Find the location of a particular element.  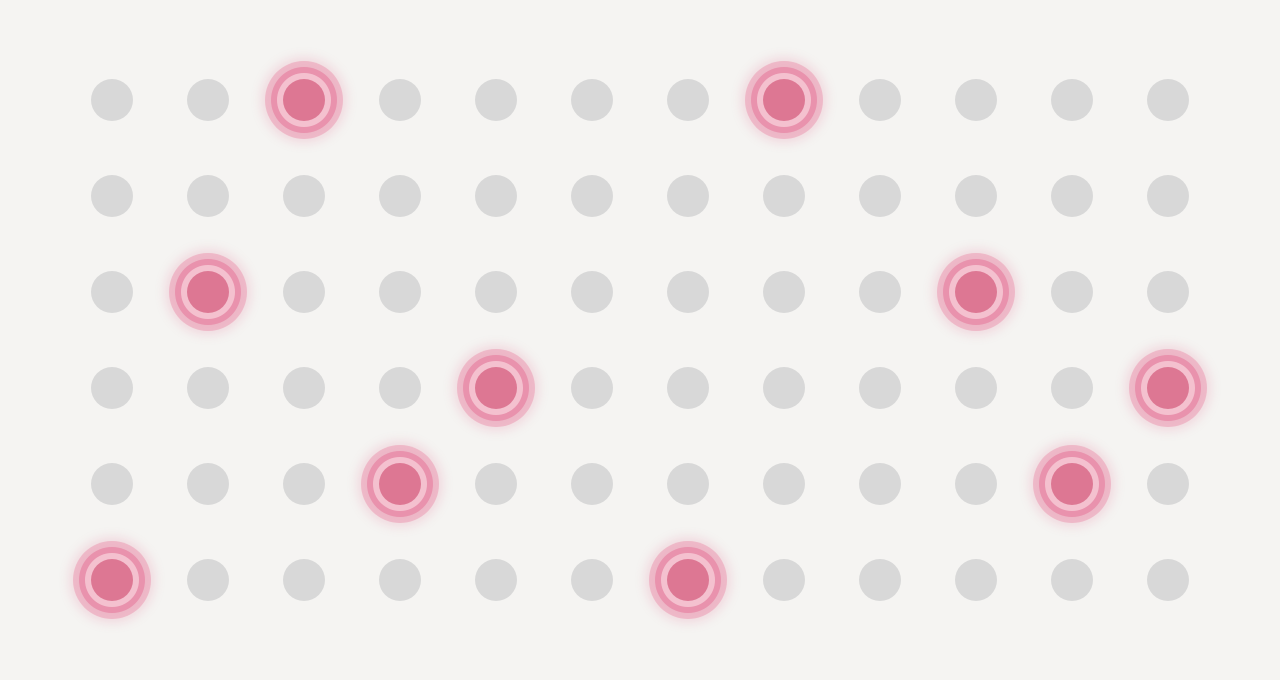

dot-r4-c2 is located at coordinates (304, 484).